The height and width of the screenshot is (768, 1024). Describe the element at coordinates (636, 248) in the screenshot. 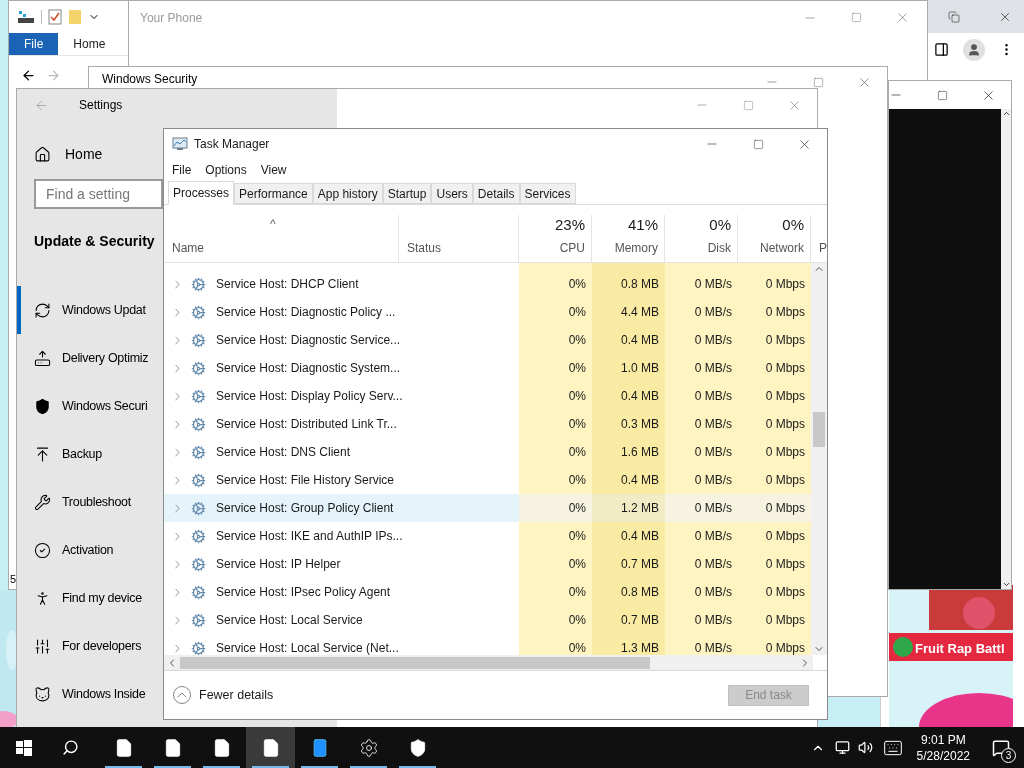

I see `column-label: Memory` at that location.